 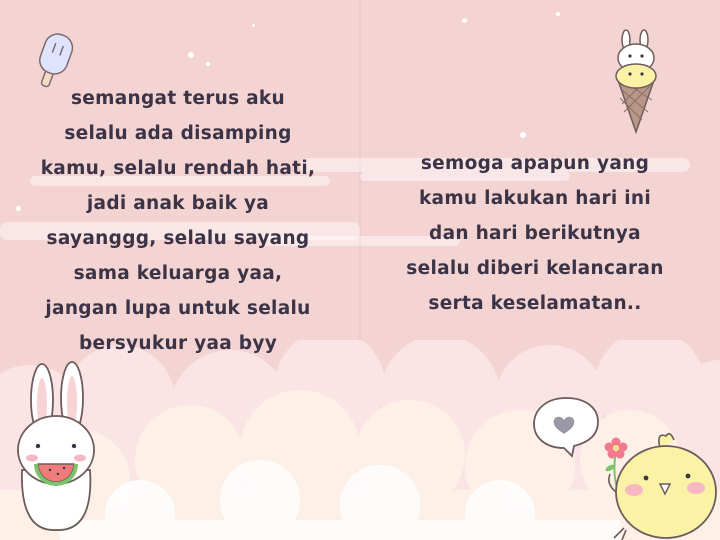 What do you see at coordinates (636, 82) in the screenshot?
I see `bunny-ice-cream-icon` at bounding box center [636, 82].